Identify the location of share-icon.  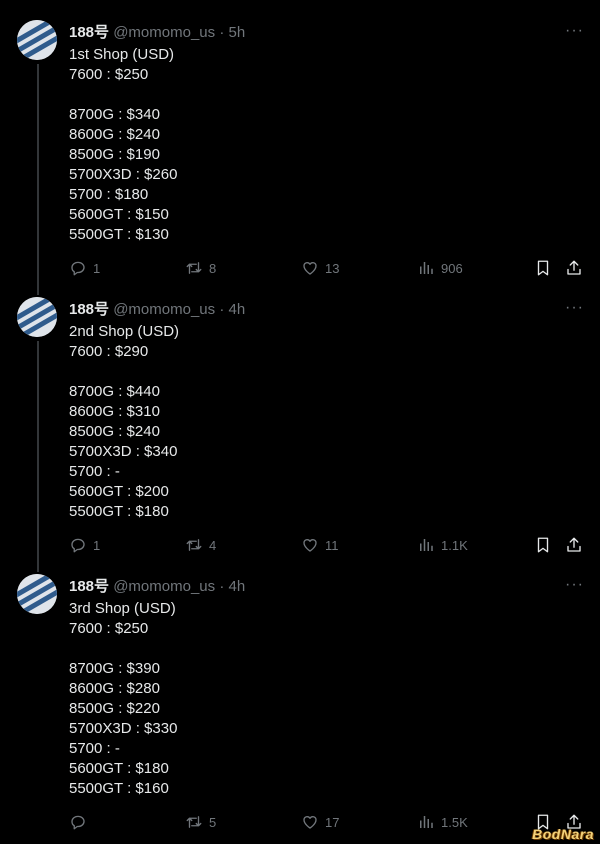
(574, 545).